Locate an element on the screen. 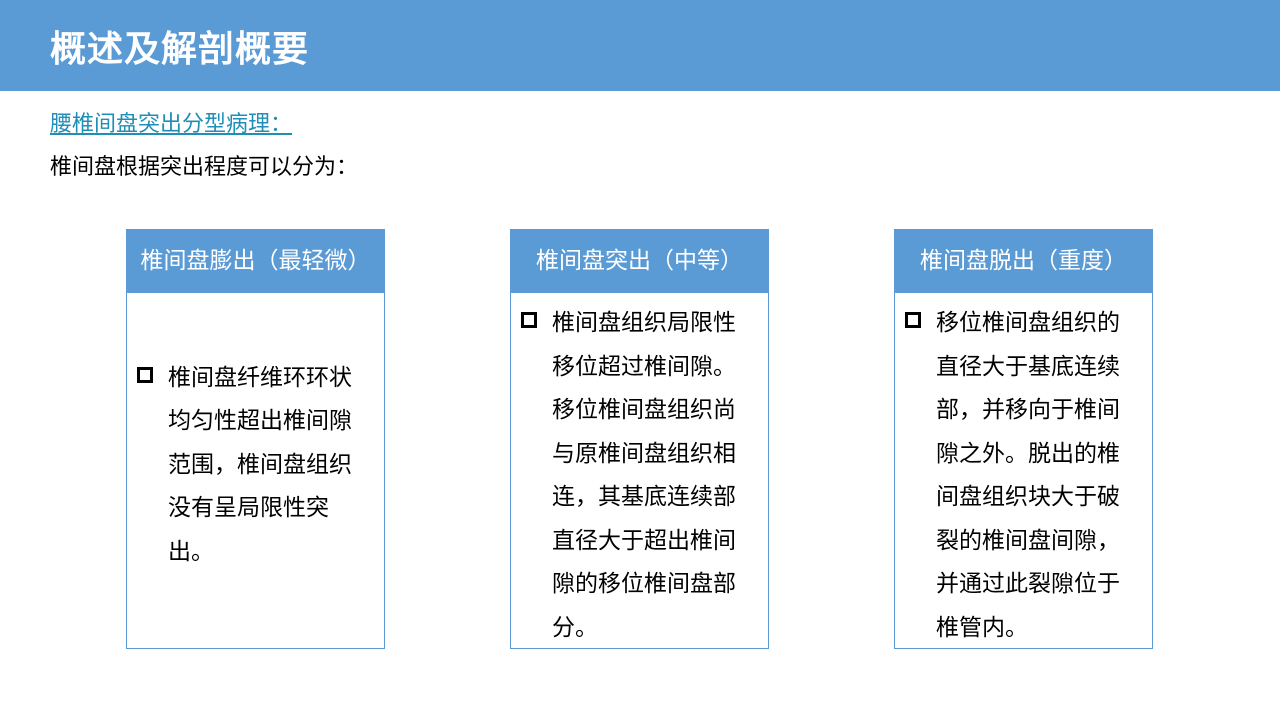 This screenshot has width=1280, height=720. card-title: 椎间盘突出（中等） is located at coordinates (639, 261).